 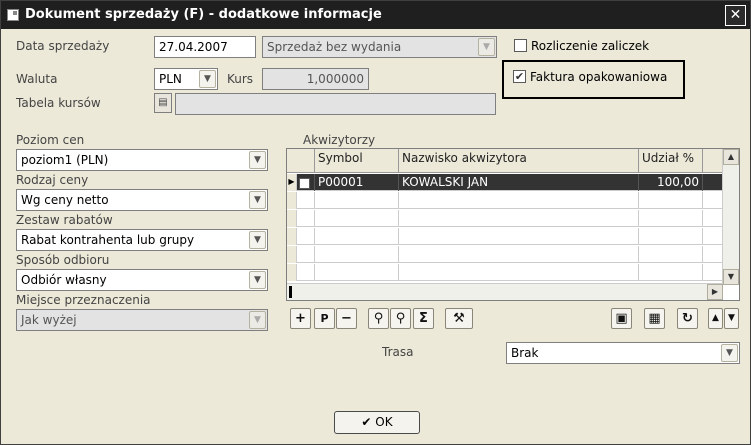 I want to click on tools-icon: ⚒, so click(x=459, y=318).